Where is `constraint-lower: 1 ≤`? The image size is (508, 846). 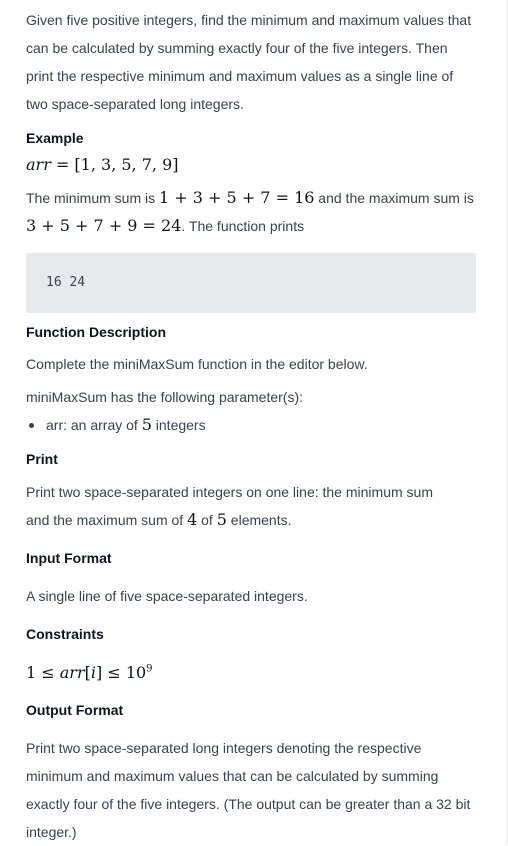
constraint-lower: 1 ≤ is located at coordinates (43, 673).